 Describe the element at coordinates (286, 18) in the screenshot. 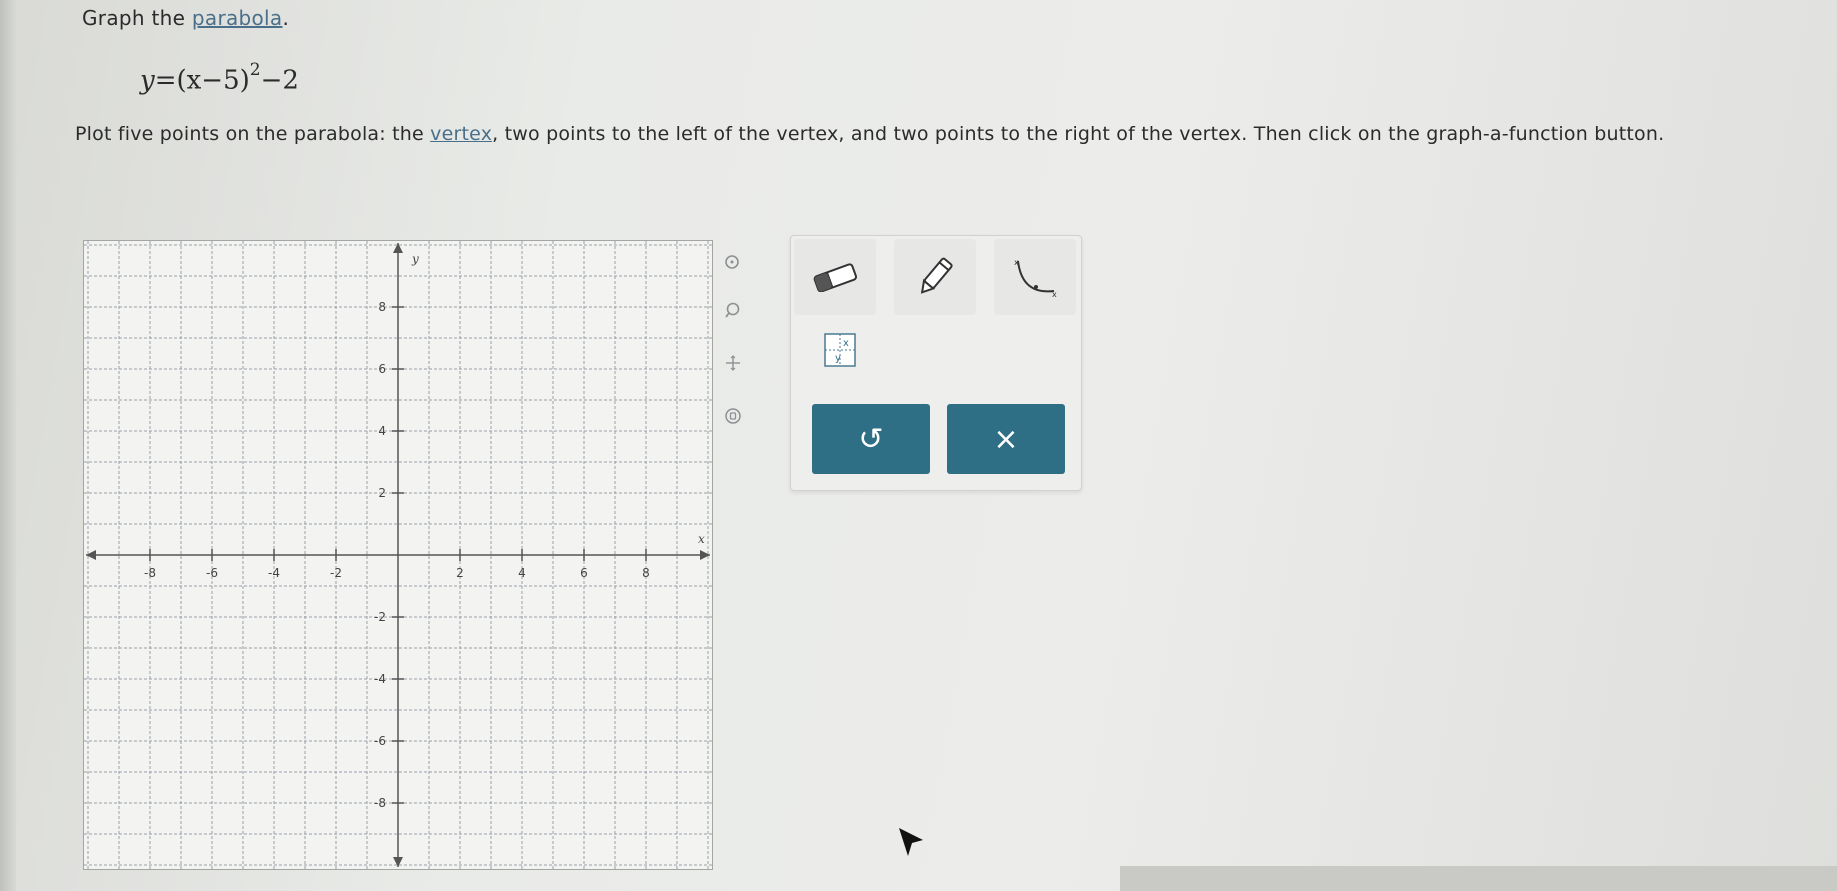

I see `title-period: .` at that location.